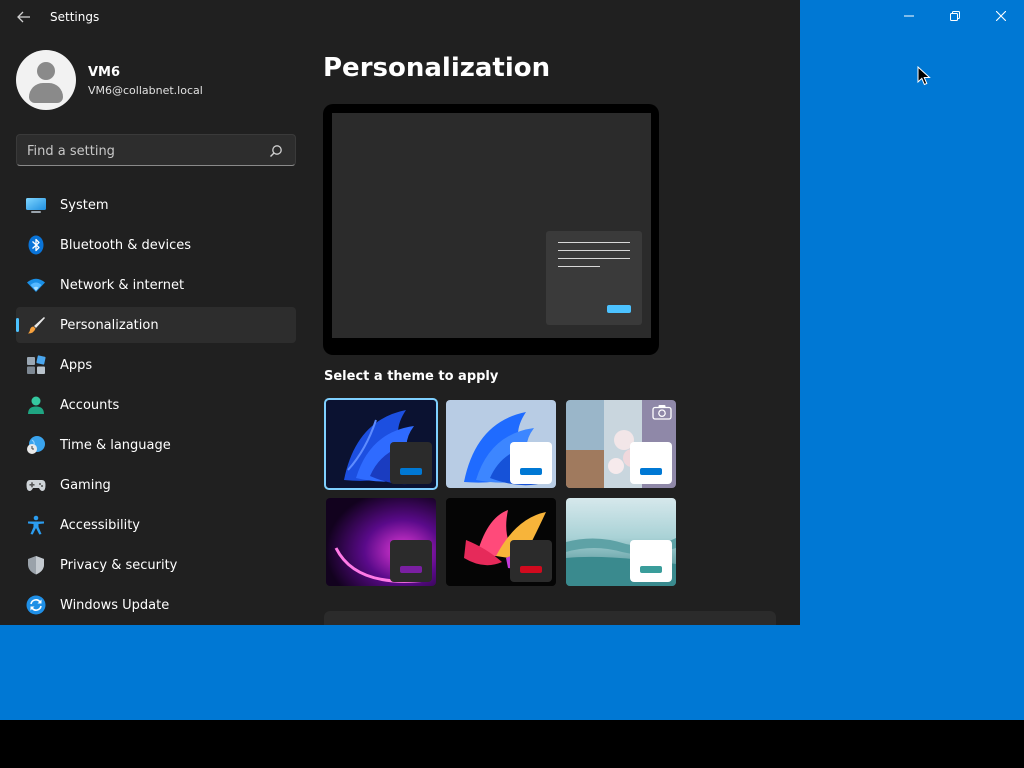 This screenshot has height=768, width=1024. I want to click on sidebar-item-time-language: Time & language, so click(156, 445).